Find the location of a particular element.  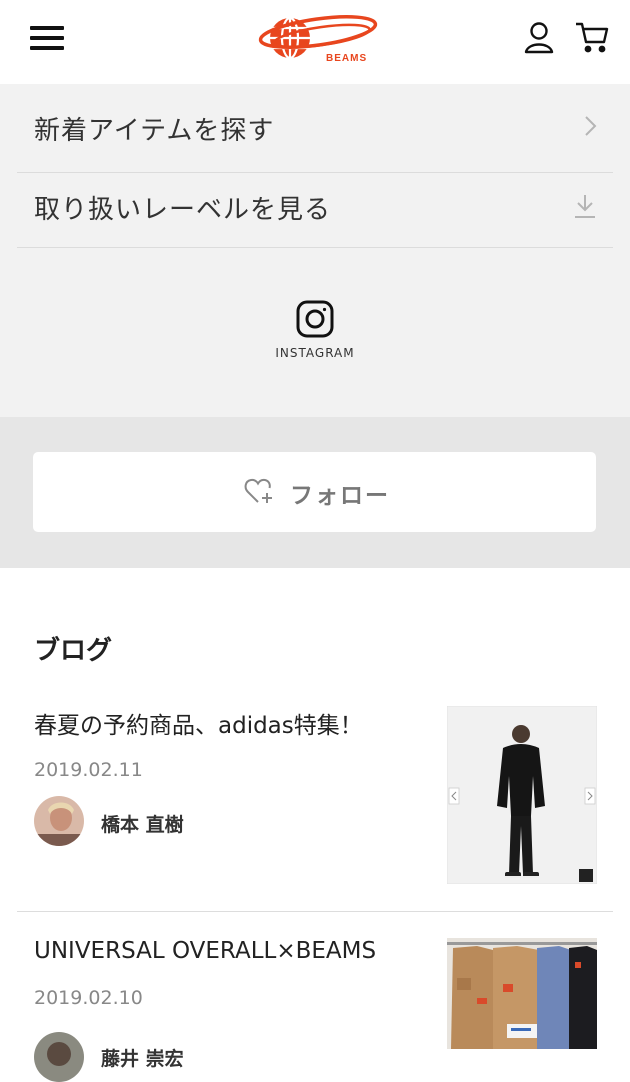

menu-item-label: 取り扱いレーベルを見る is located at coordinates (183, 210).